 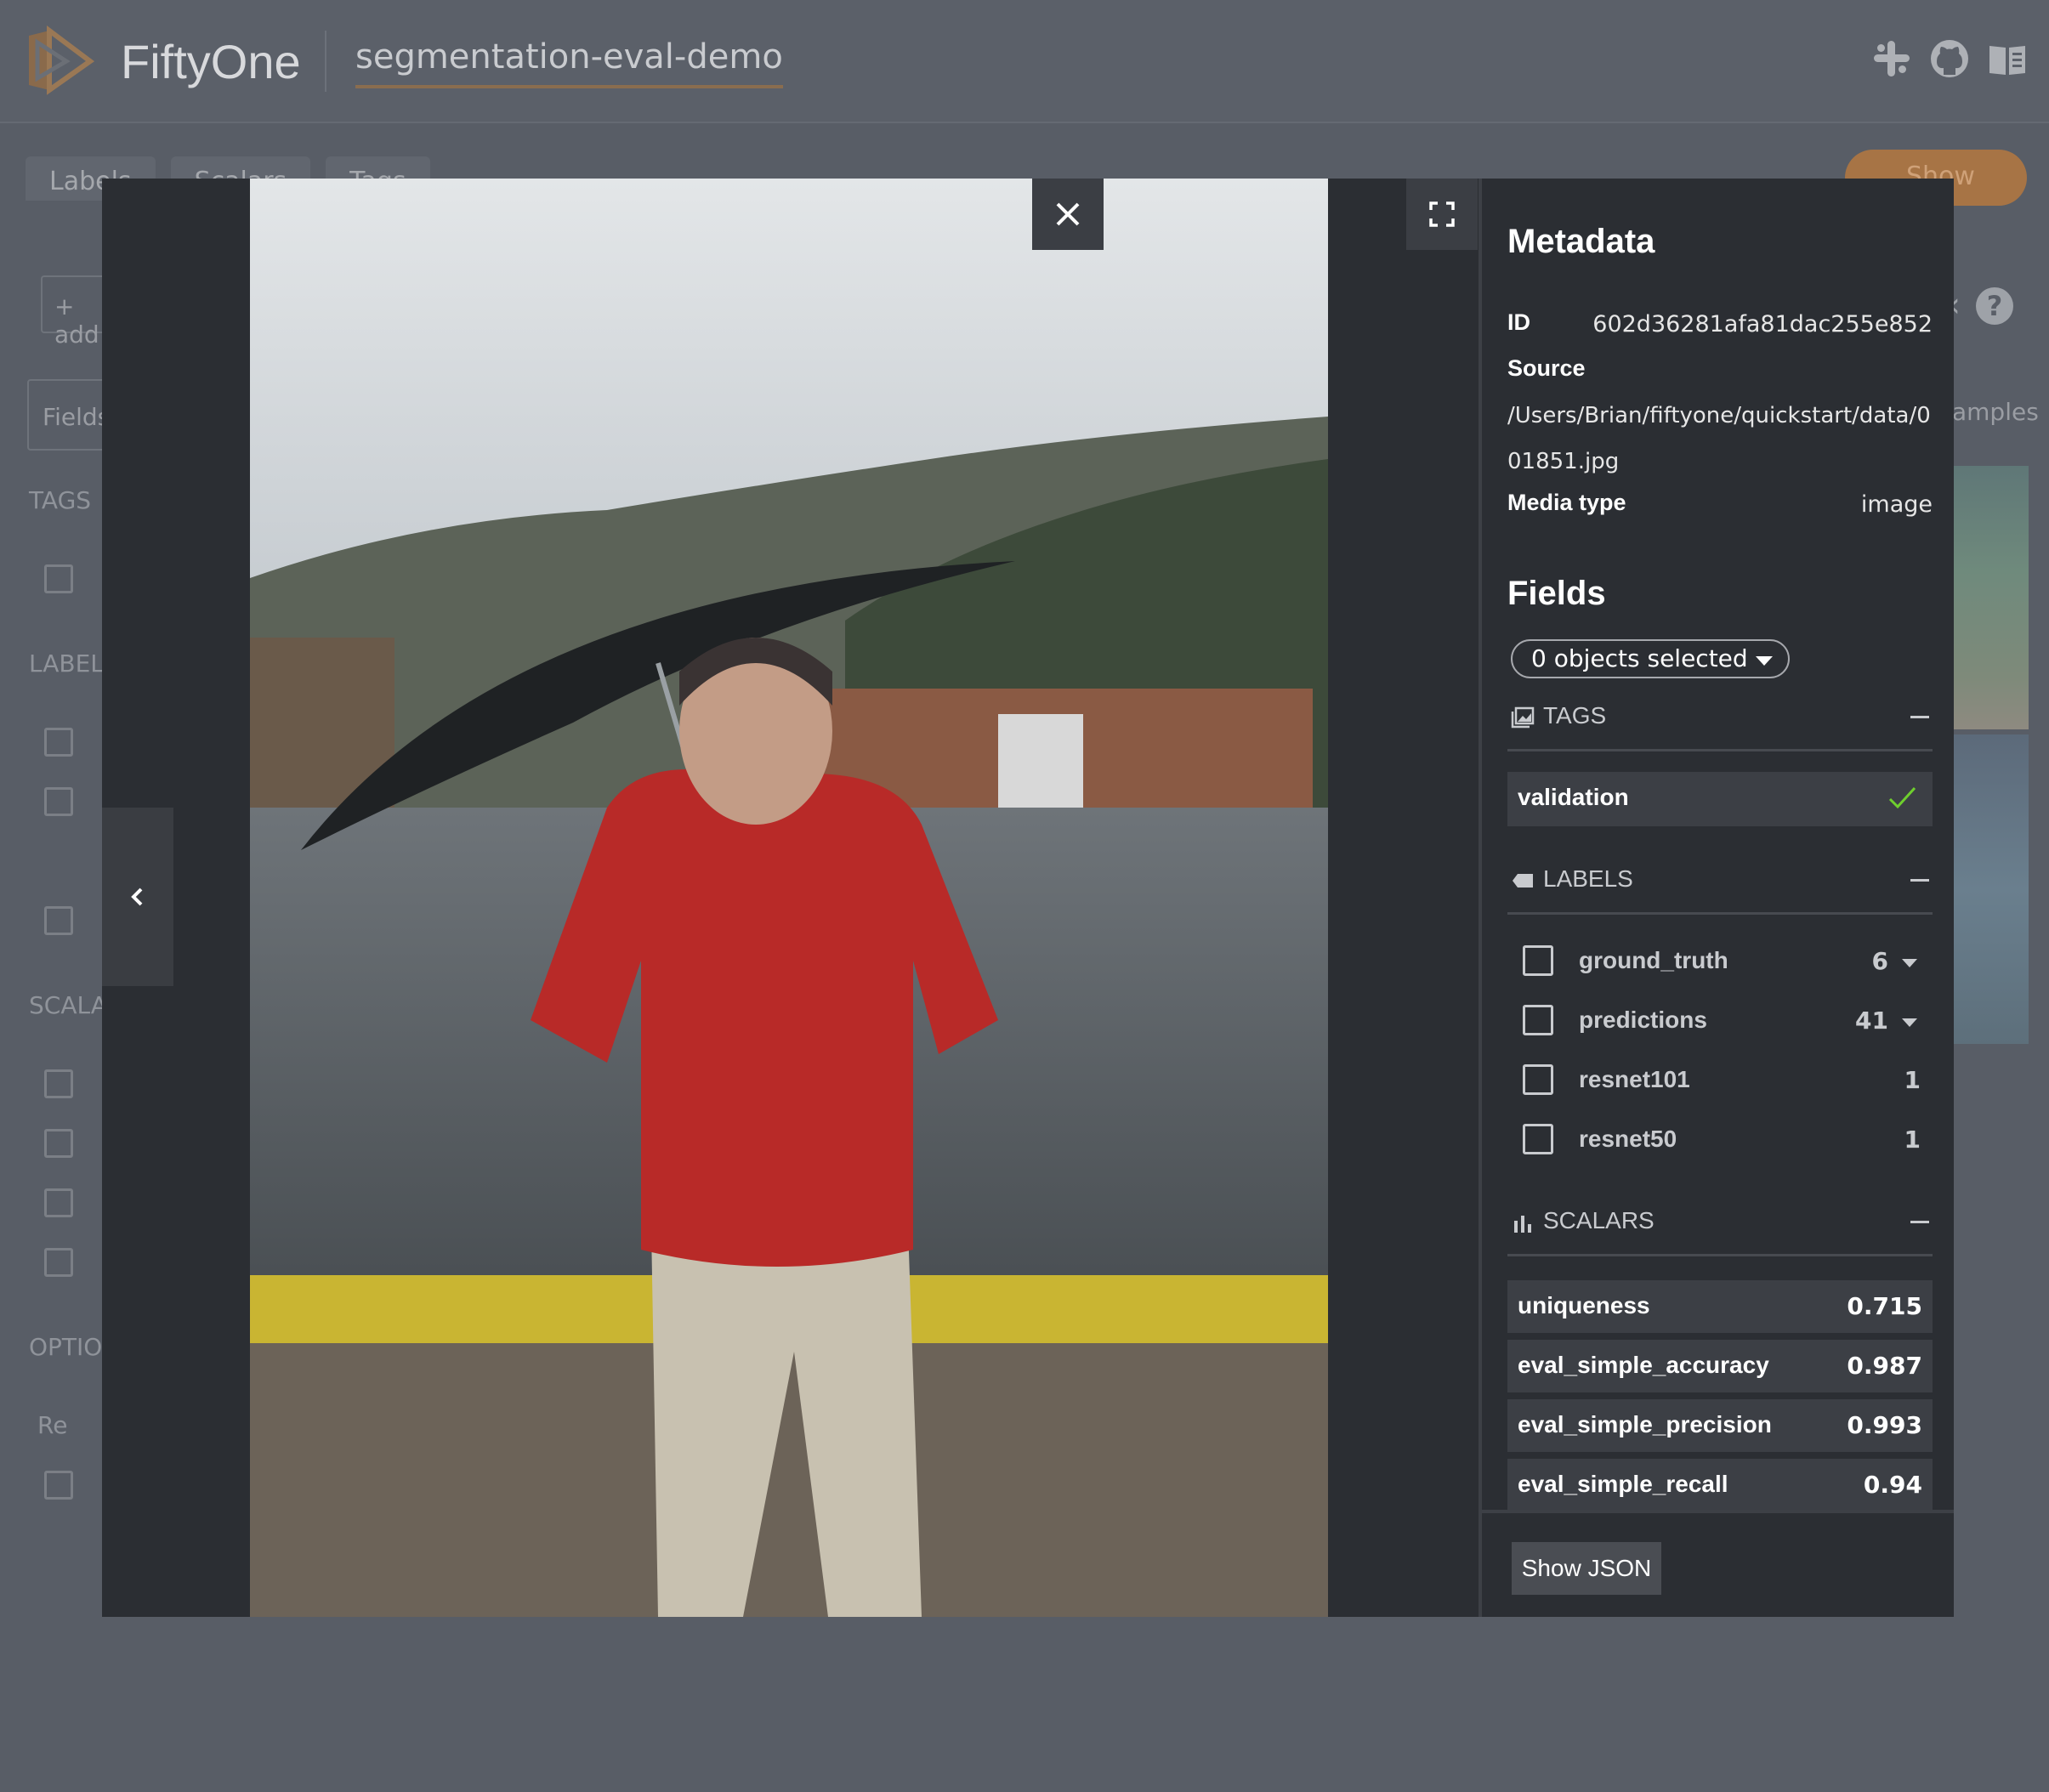 I want to click on background-samples-label: amples, so click(x=1995, y=412).